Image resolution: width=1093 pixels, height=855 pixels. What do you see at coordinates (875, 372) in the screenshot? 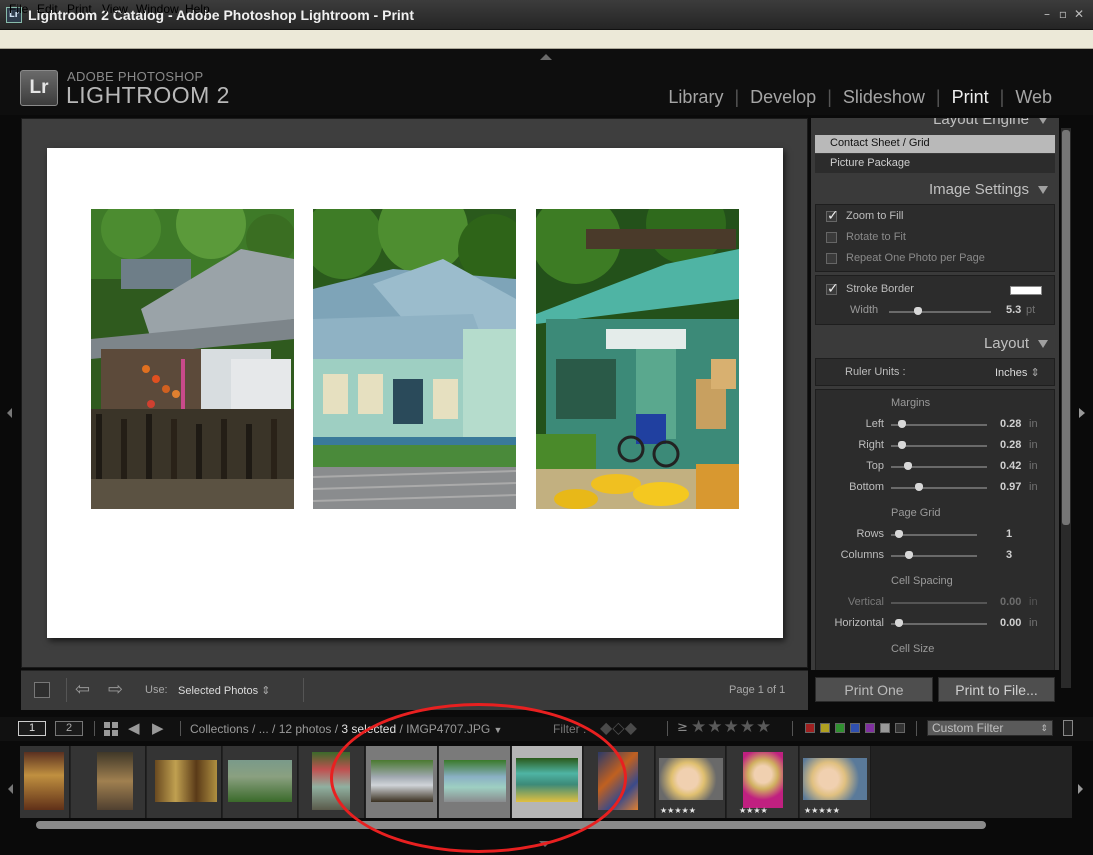
I see `ruler-units-label: Ruler Units :` at bounding box center [875, 372].